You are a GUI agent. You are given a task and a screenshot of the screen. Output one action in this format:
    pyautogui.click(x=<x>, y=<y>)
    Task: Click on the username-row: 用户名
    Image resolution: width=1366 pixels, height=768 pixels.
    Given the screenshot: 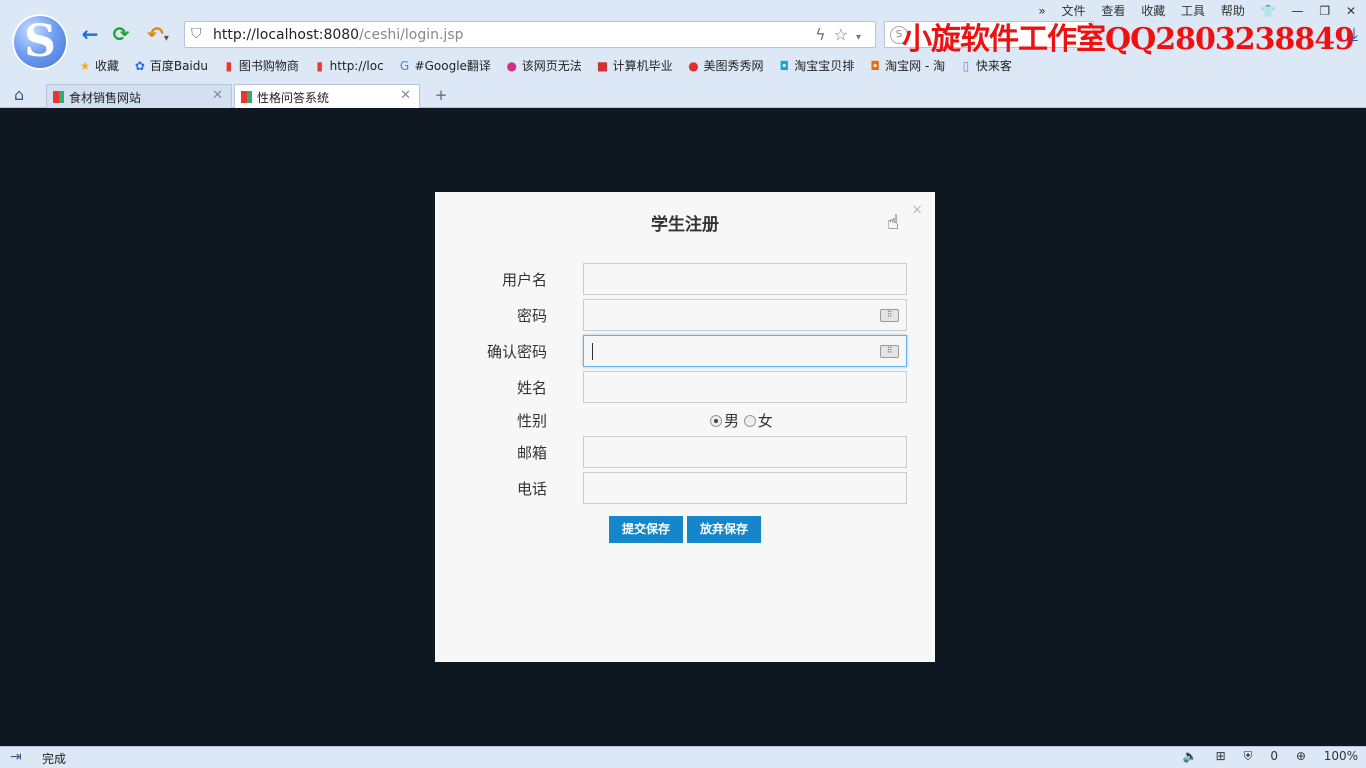 What is the action you would take?
    pyautogui.click(x=685, y=279)
    